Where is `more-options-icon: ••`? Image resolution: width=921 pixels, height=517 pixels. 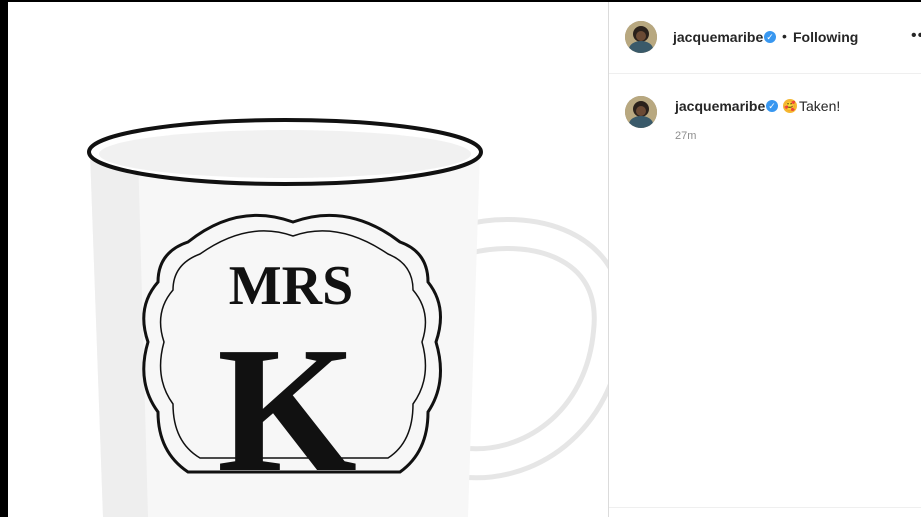 more-options-icon: •• is located at coordinates (916, 36).